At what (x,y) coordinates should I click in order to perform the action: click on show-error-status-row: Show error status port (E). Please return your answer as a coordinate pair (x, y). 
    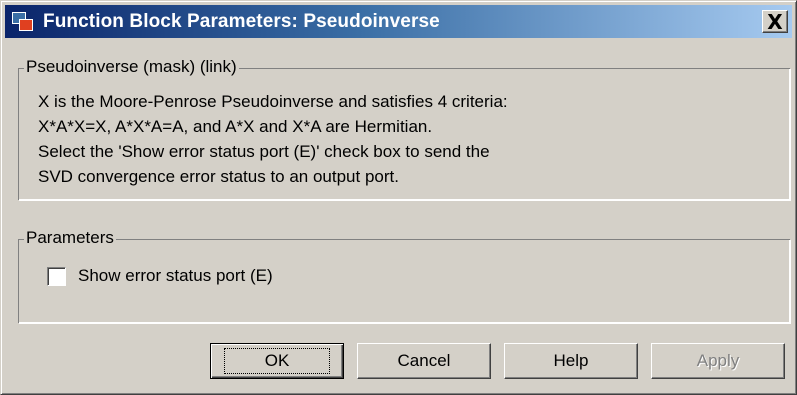
    Looking at the image, I should click on (160, 276).